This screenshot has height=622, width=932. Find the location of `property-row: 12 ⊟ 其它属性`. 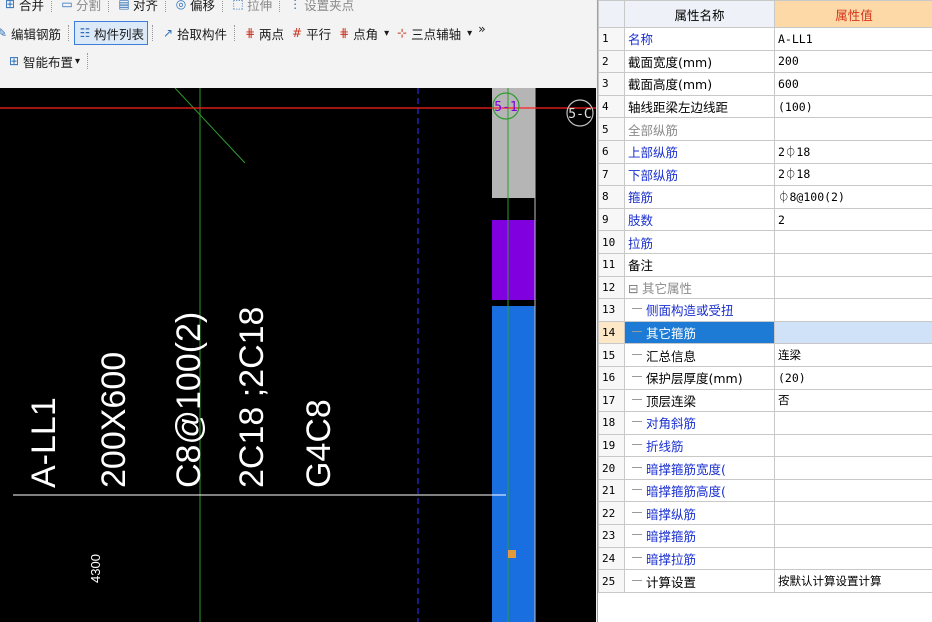

property-row: 12 ⊟ 其它属性 is located at coordinates (765, 287).